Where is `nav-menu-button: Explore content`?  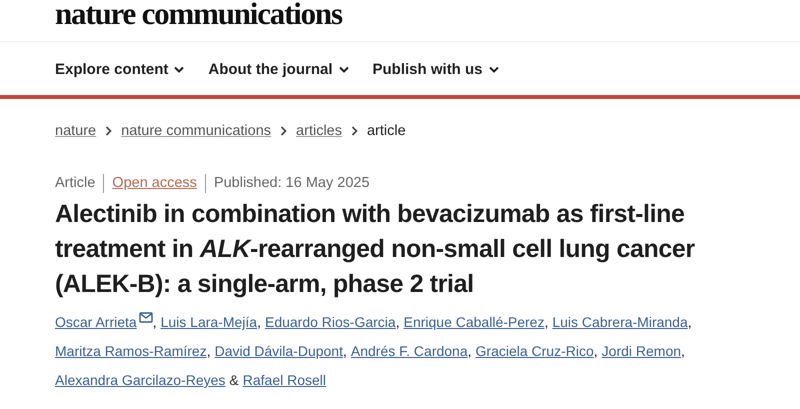 nav-menu-button: Explore content is located at coordinates (119, 69).